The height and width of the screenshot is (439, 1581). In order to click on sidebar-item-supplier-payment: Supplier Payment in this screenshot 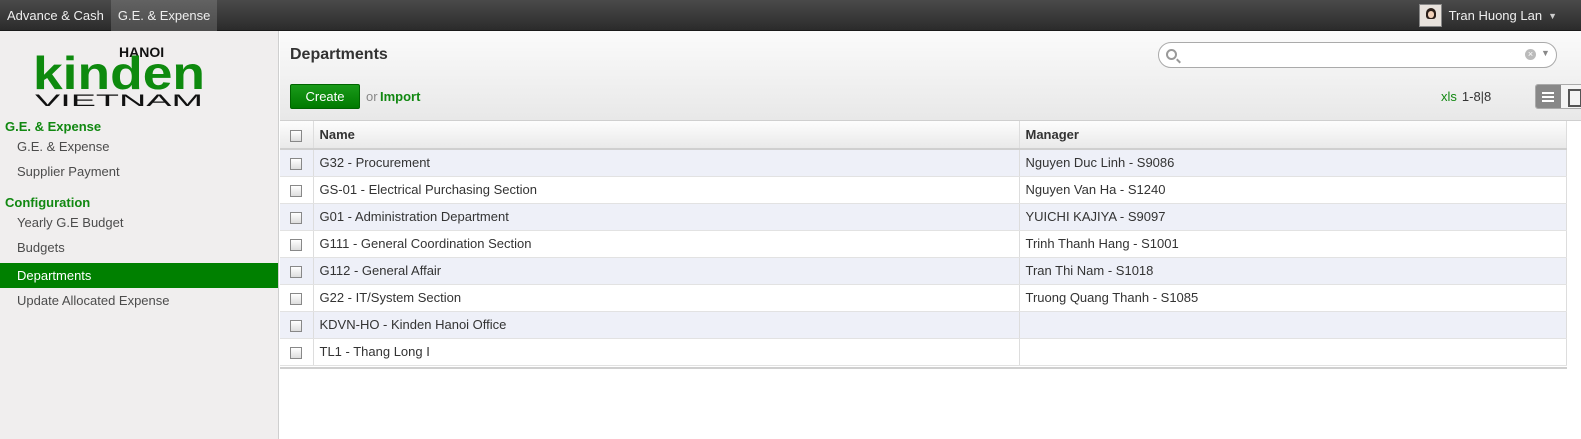, I will do `click(139, 171)`.